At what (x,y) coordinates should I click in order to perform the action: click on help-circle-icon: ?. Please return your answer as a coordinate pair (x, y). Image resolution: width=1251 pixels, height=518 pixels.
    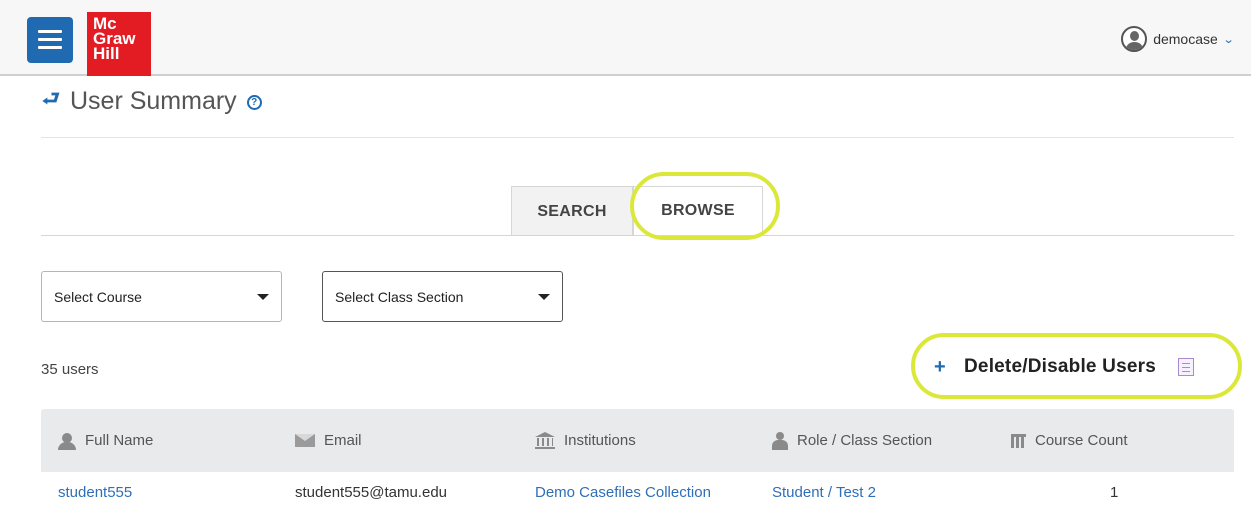
    Looking at the image, I should click on (254, 102).